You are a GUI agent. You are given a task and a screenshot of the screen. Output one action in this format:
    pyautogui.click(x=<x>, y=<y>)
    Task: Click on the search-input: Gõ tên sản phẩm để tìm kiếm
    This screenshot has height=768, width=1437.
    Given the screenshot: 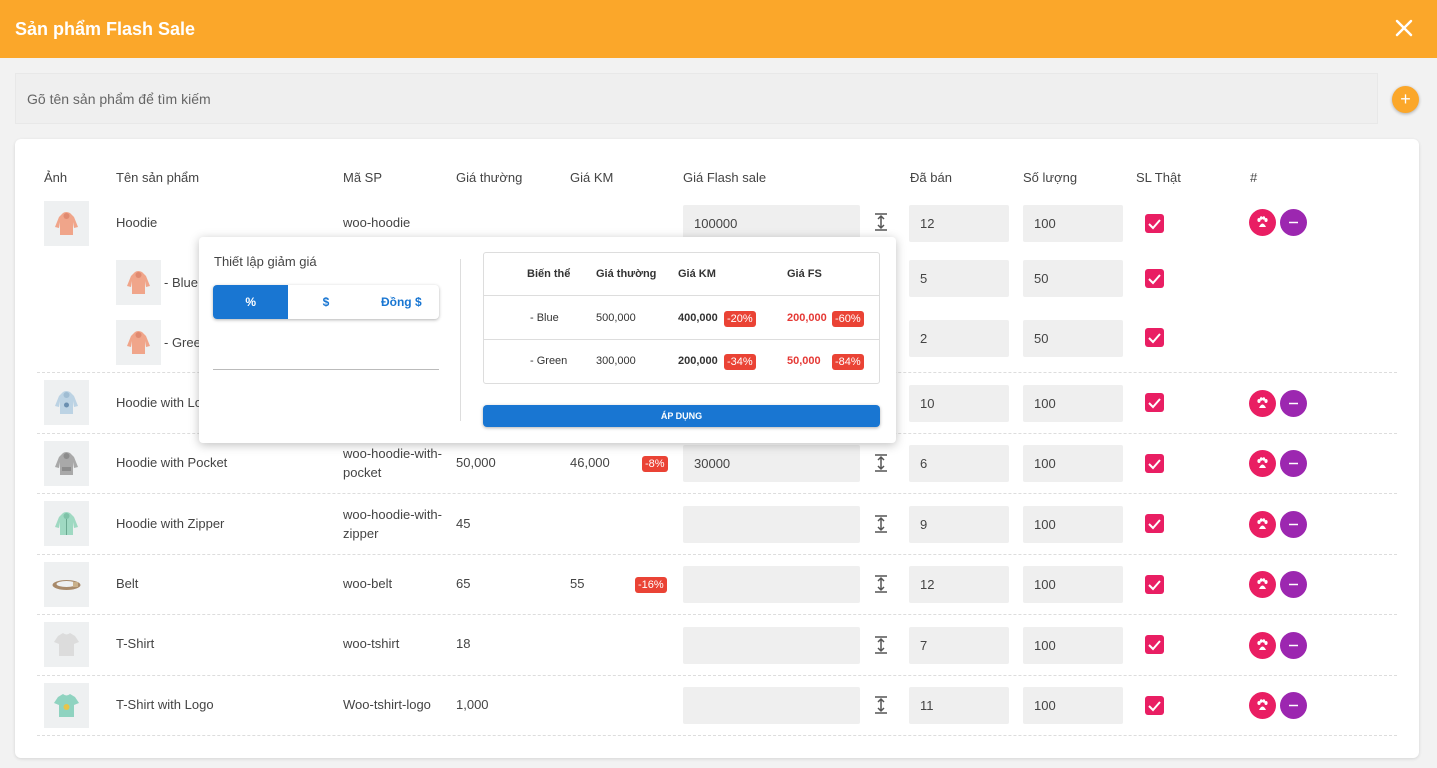 What is the action you would take?
    pyautogui.click(x=696, y=98)
    